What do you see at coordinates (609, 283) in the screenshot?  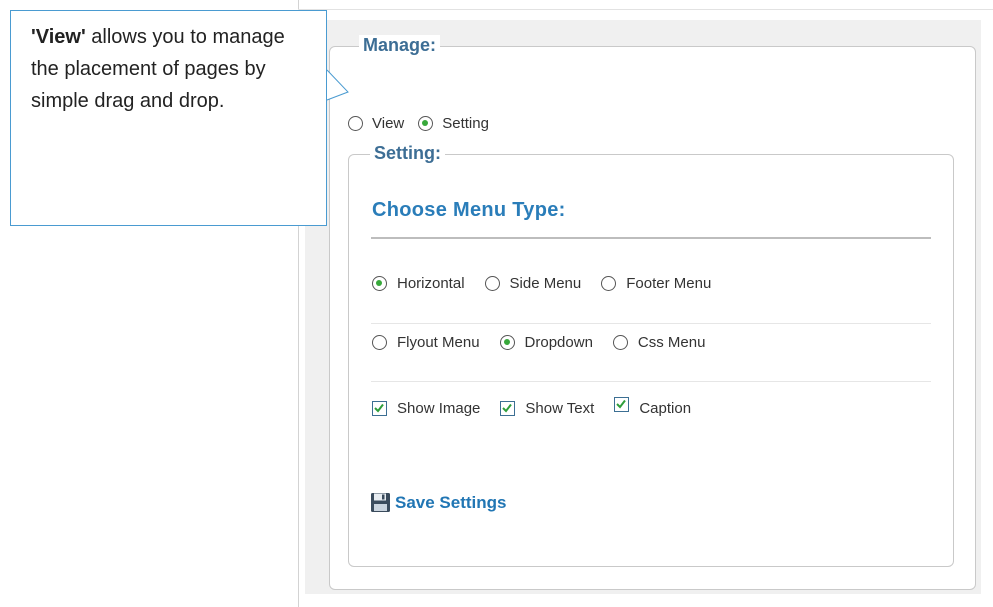 I see `radio-footer-menu` at bounding box center [609, 283].